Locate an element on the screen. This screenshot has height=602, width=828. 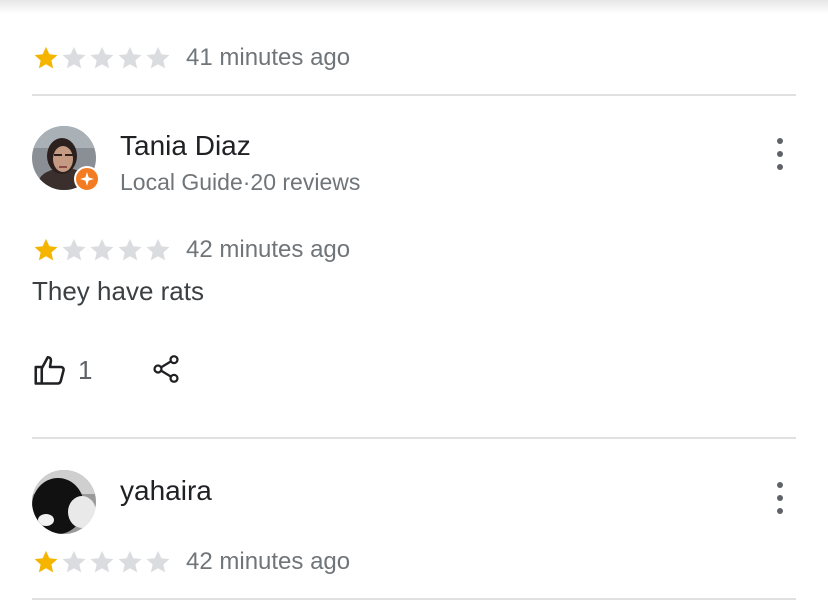
reviewer-name: yahaira is located at coordinates (166, 491).